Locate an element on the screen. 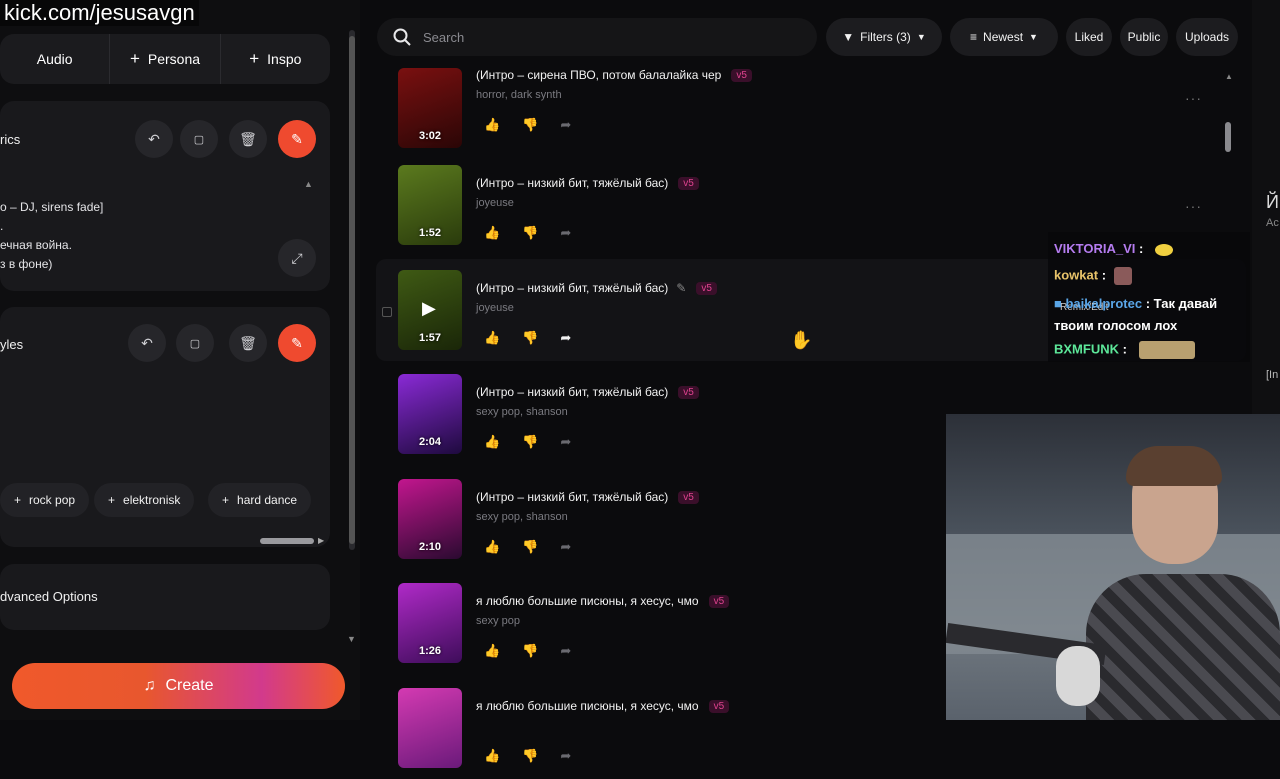 The image size is (1280, 779). select-checkbox is located at coordinates (387, 312).